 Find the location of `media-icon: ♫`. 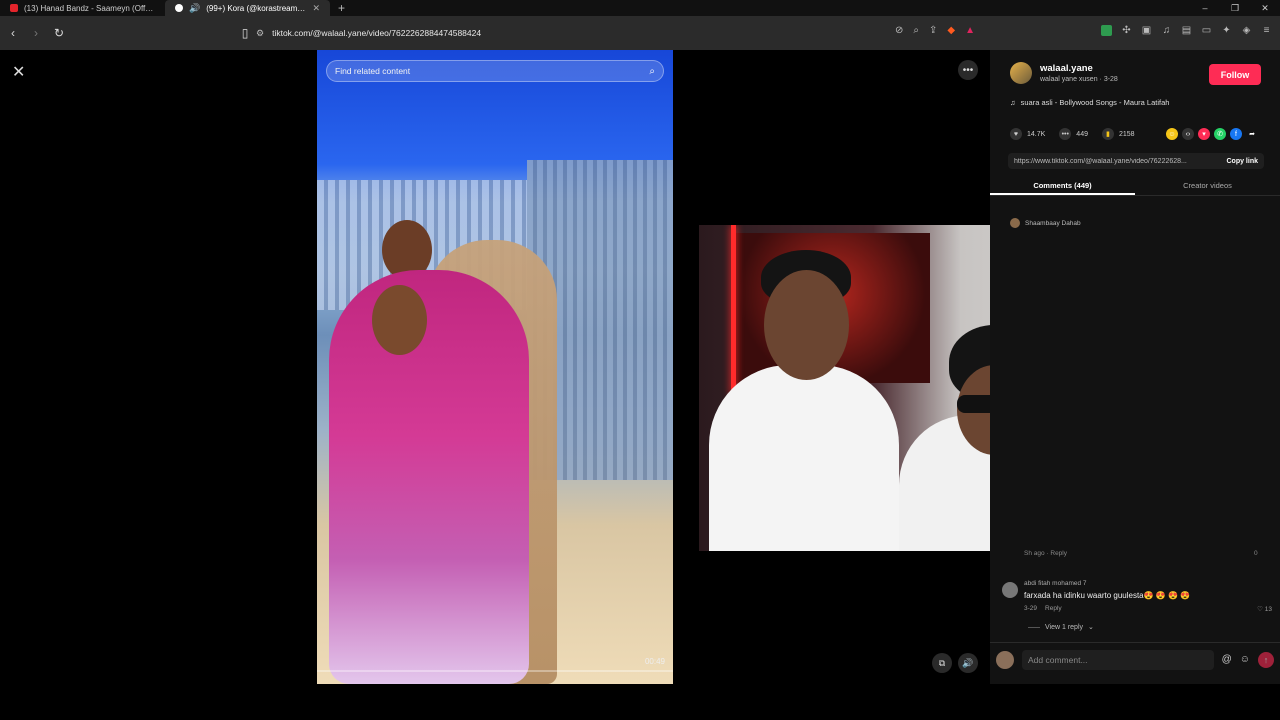

media-icon: ♫ is located at coordinates (1166, 30).